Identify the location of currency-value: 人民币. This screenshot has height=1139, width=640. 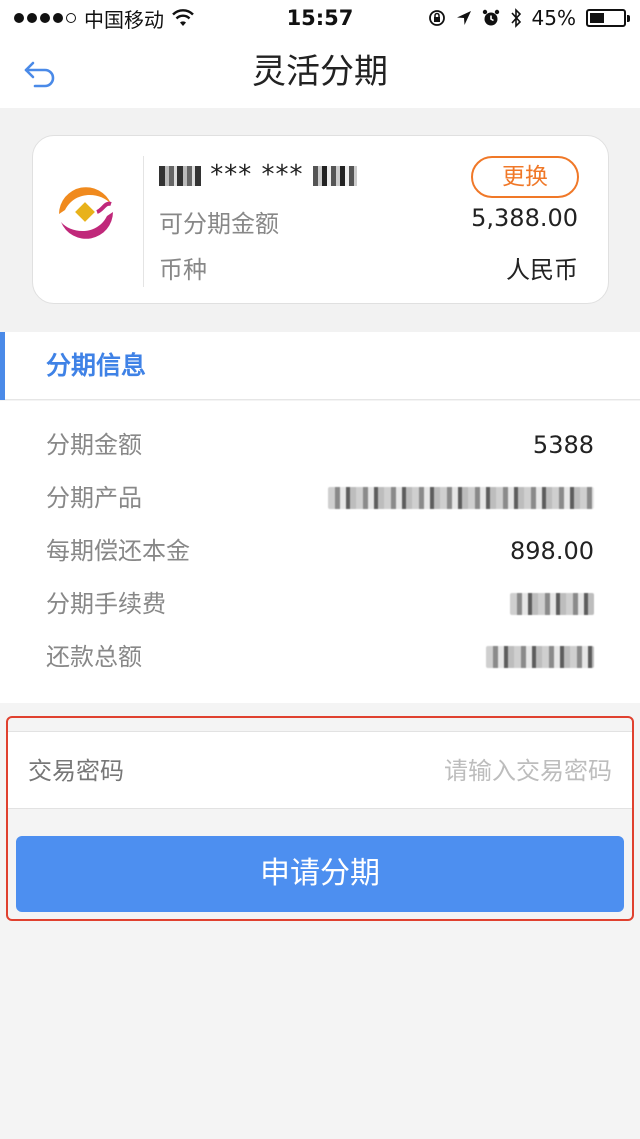
(542, 270).